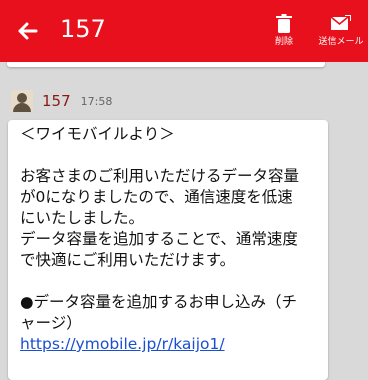 The width and height of the screenshot is (368, 380). I want to click on message-line: にいたしました。, so click(82, 218).